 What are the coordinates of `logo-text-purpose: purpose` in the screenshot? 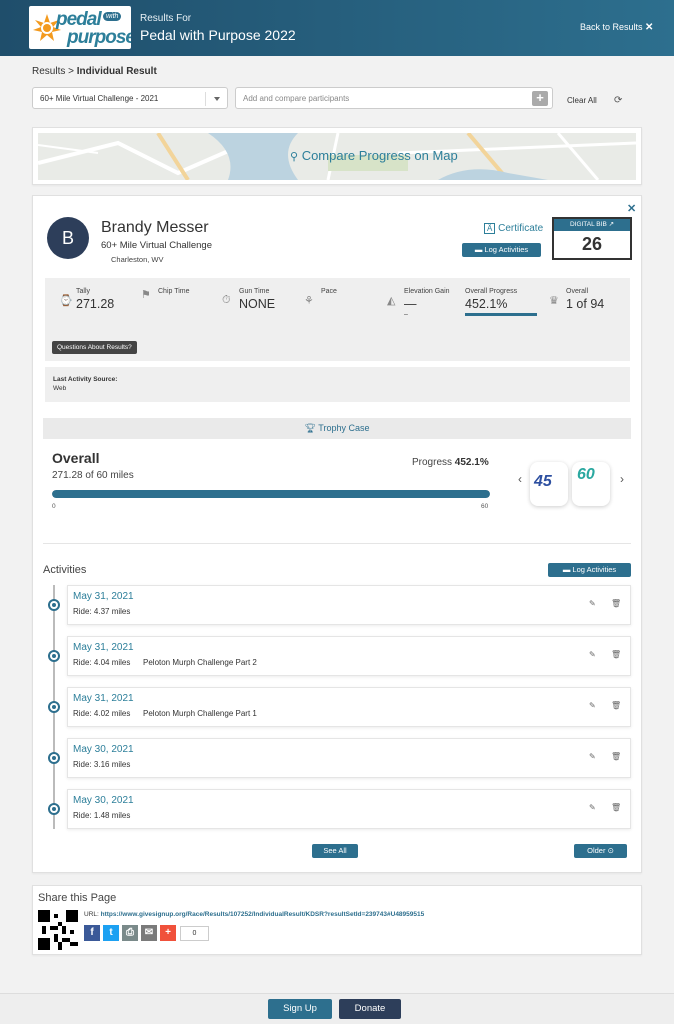 It's located at (99, 37).